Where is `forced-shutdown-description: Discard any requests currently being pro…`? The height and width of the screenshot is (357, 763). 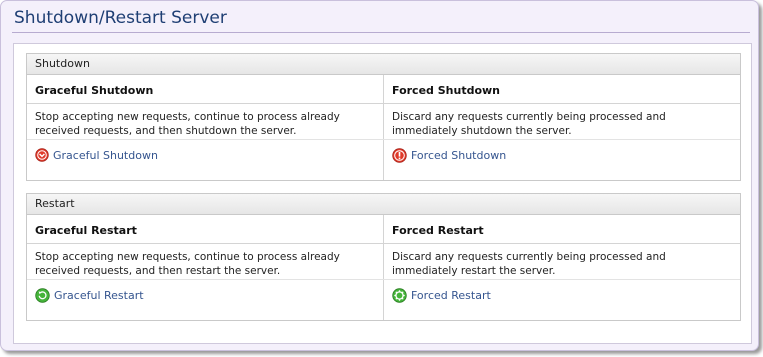
forced-shutdown-description: Discard any requests currently being pro… is located at coordinates (562, 121).